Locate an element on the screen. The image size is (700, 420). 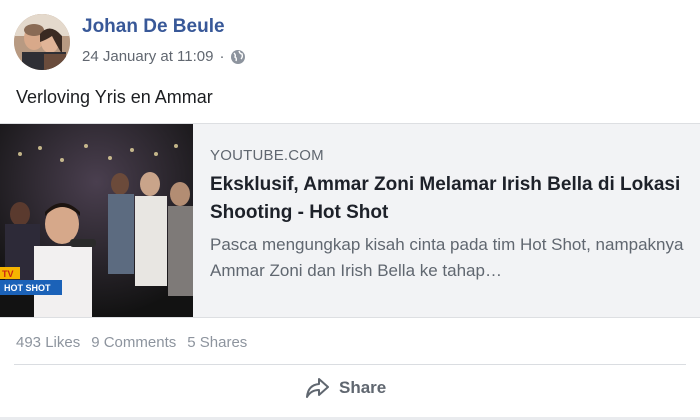
divider is located at coordinates (350, 364).